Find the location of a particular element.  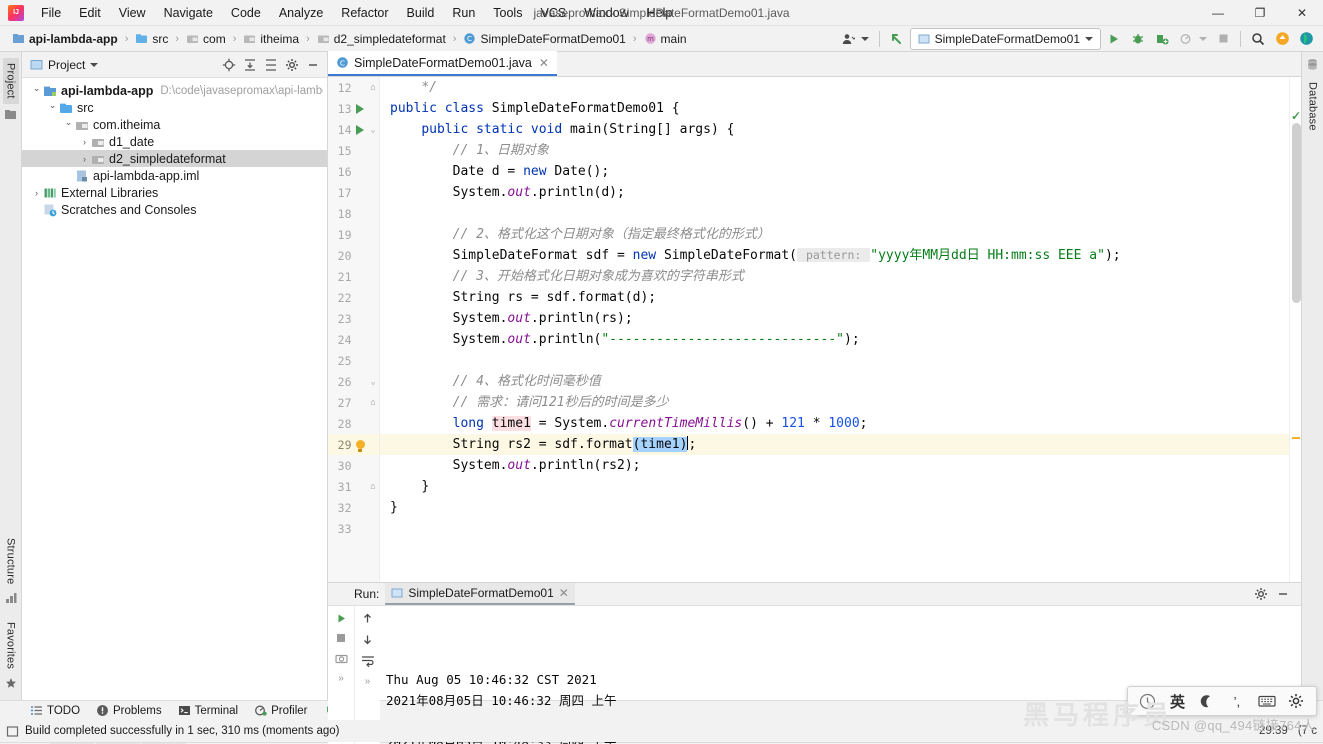

sidebar-item-database: Database is located at coordinates (1313, 106).